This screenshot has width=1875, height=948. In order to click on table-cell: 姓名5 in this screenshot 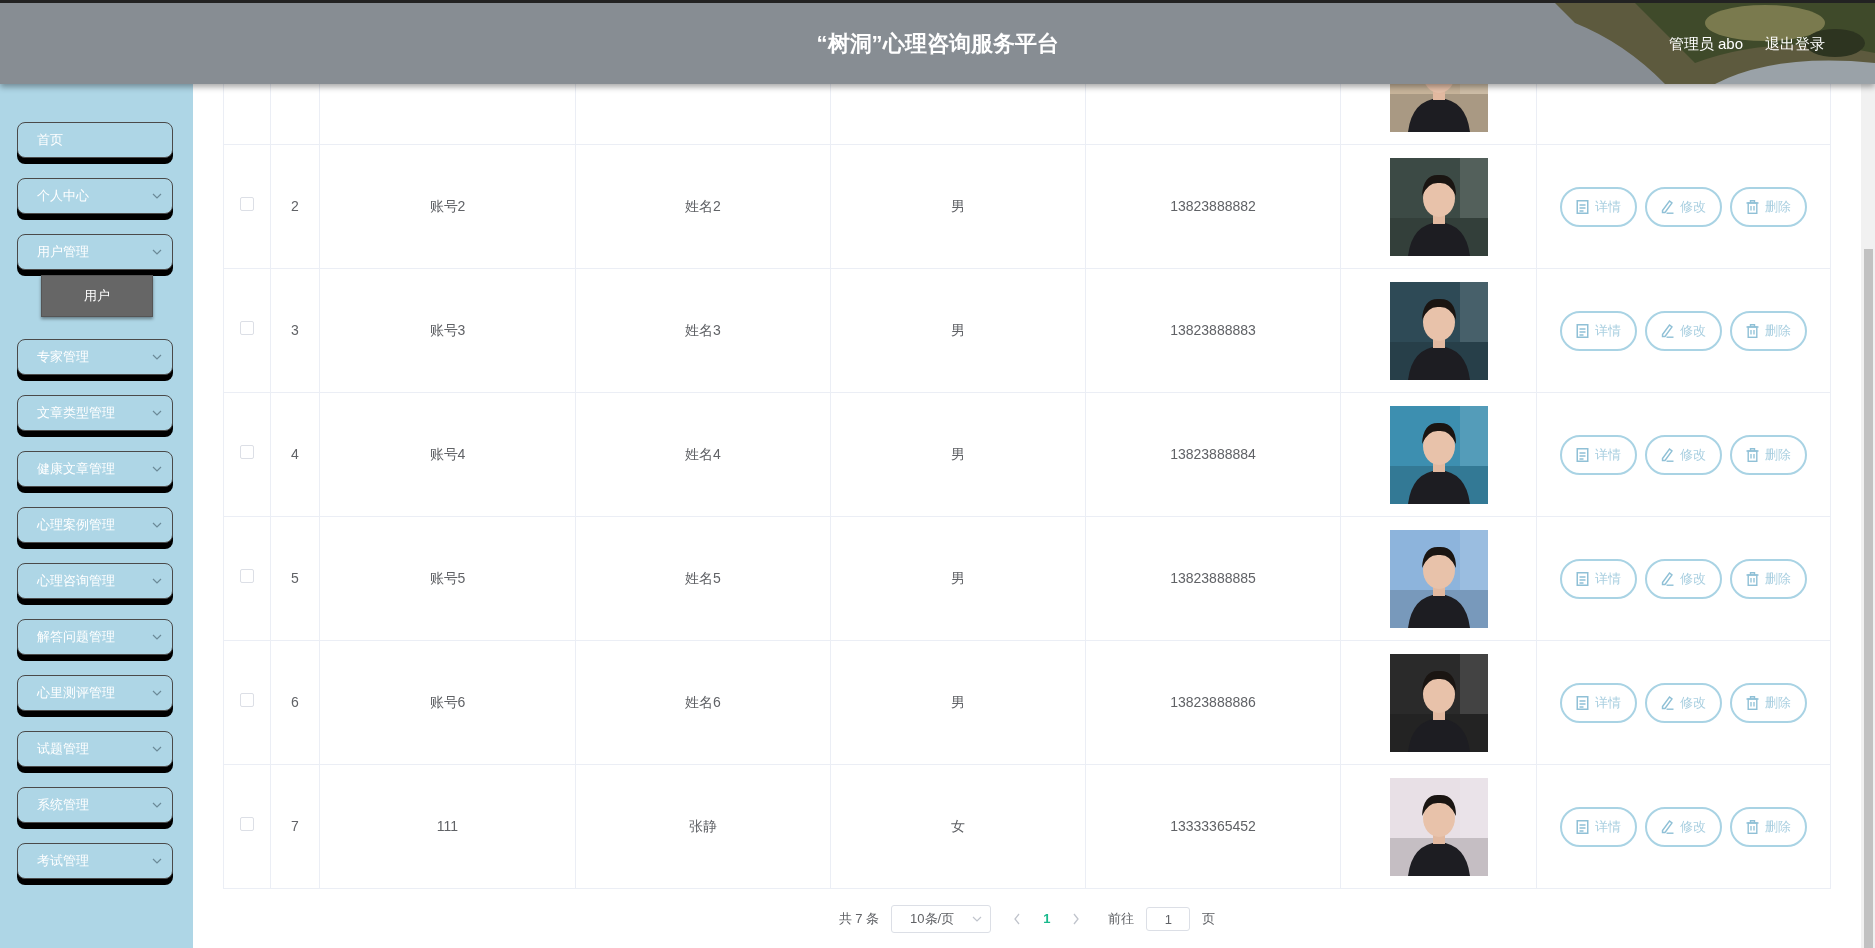, I will do `click(703, 578)`.